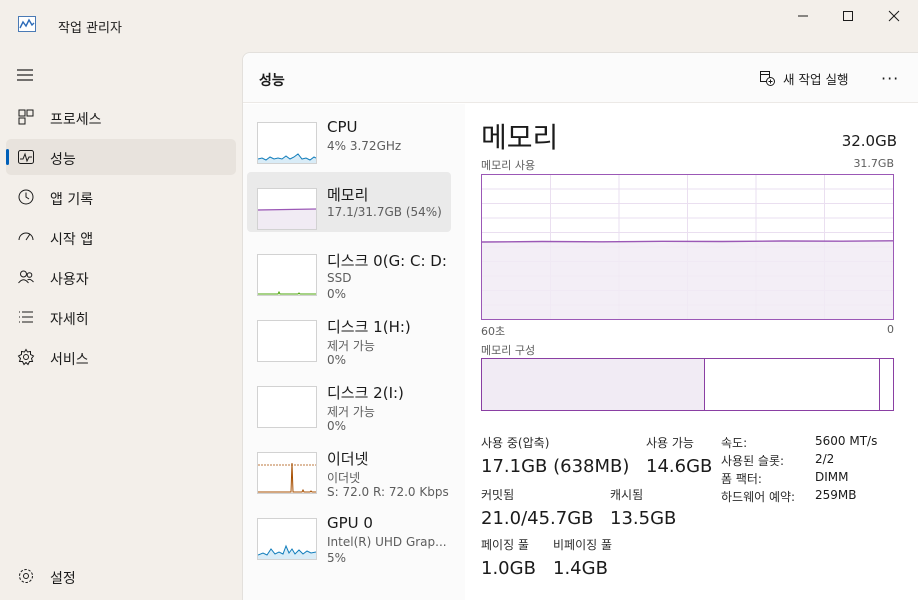 This screenshot has width=918, height=600. What do you see at coordinates (508, 350) in the screenshot?
I see `composition-label: 메모리 구성` at bounding box center [508, 350].